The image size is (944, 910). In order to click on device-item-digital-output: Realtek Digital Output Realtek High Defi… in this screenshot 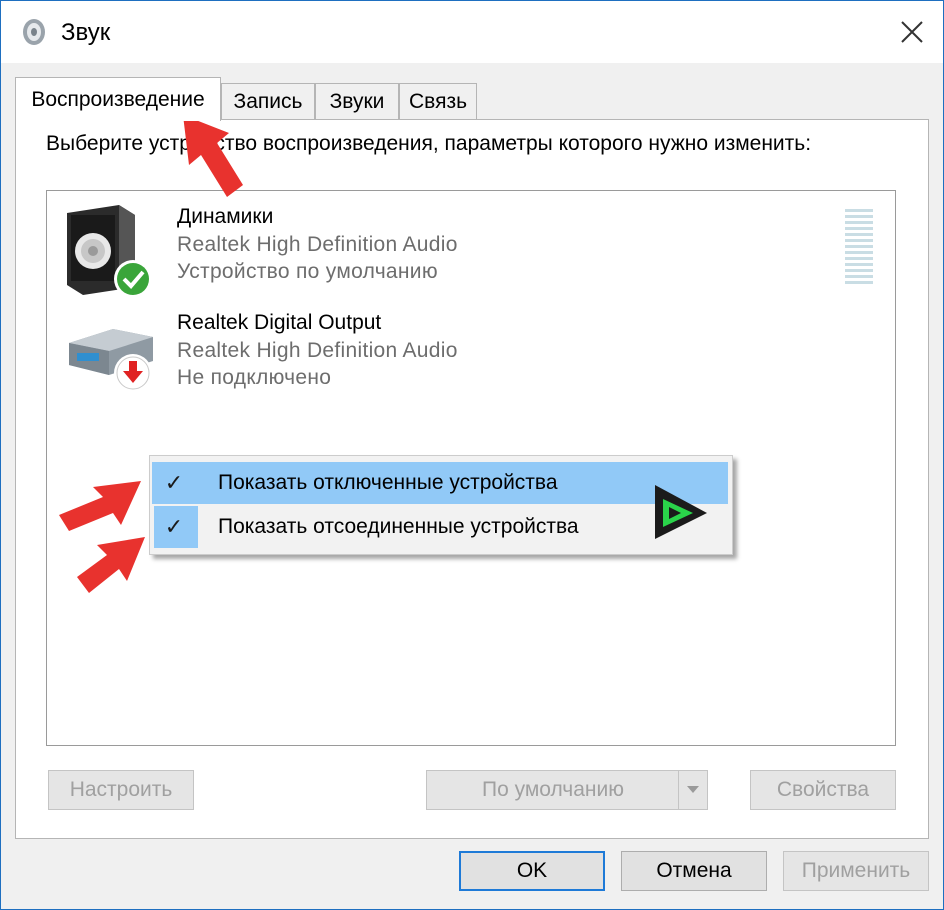, I will do `click(427, 359)`.